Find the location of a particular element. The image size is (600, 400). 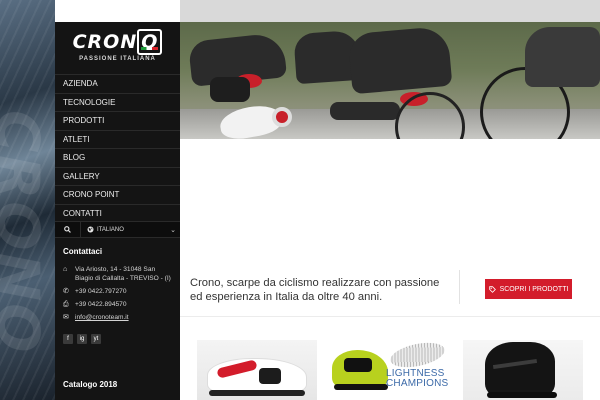

search-icon is located at coordinates (67, 229).